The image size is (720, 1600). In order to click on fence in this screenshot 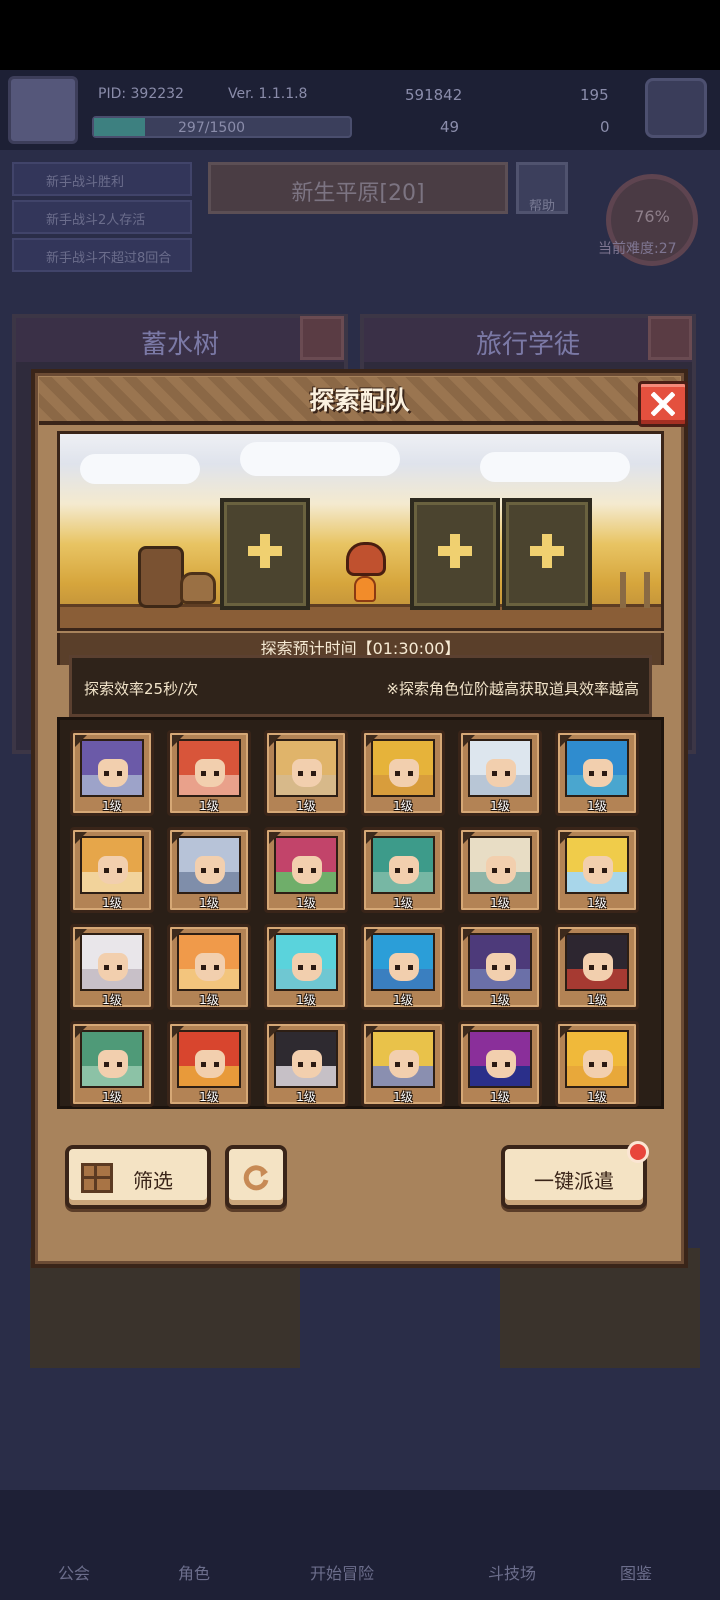, I will do `click(635, 590)`.